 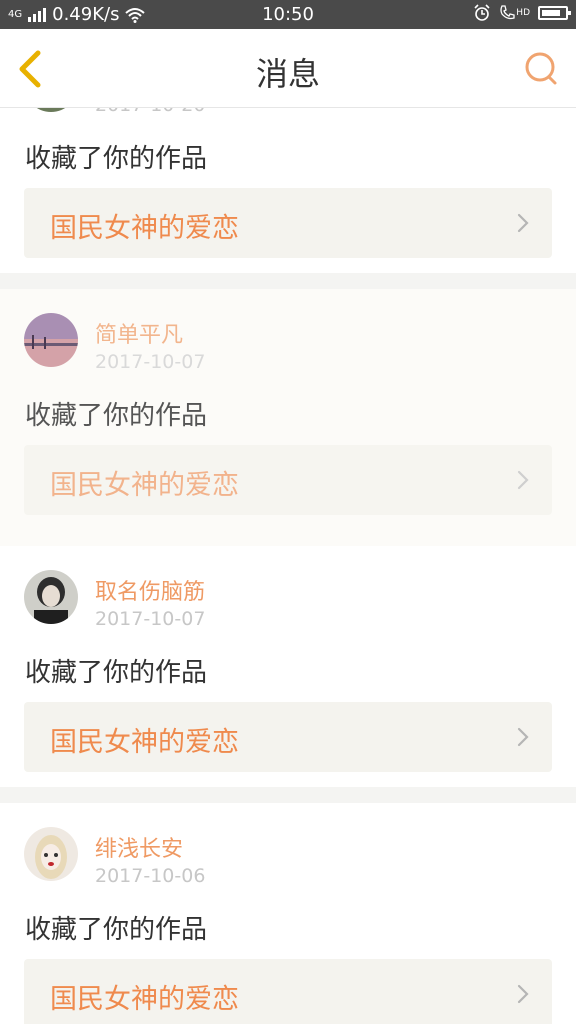 I want to click on hd-call-icon: HD, so click(x=514, y=13).